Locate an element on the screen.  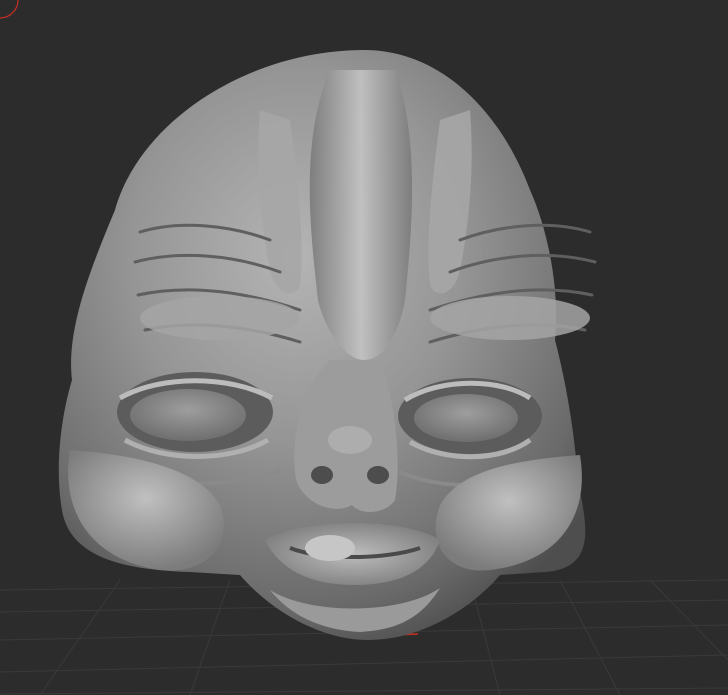
axis-gizmo-icon is located at coordinates (9, 9).